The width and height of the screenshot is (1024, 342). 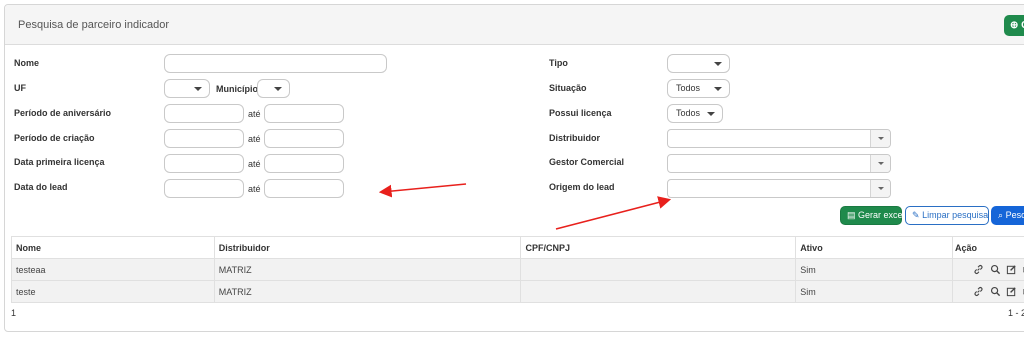 What do you see at coordinates (947, 215) in the screenshot?
I see `limpar-pesquisa-button: ✎ Limpar pesquisa` at bounding box center [947, 215].